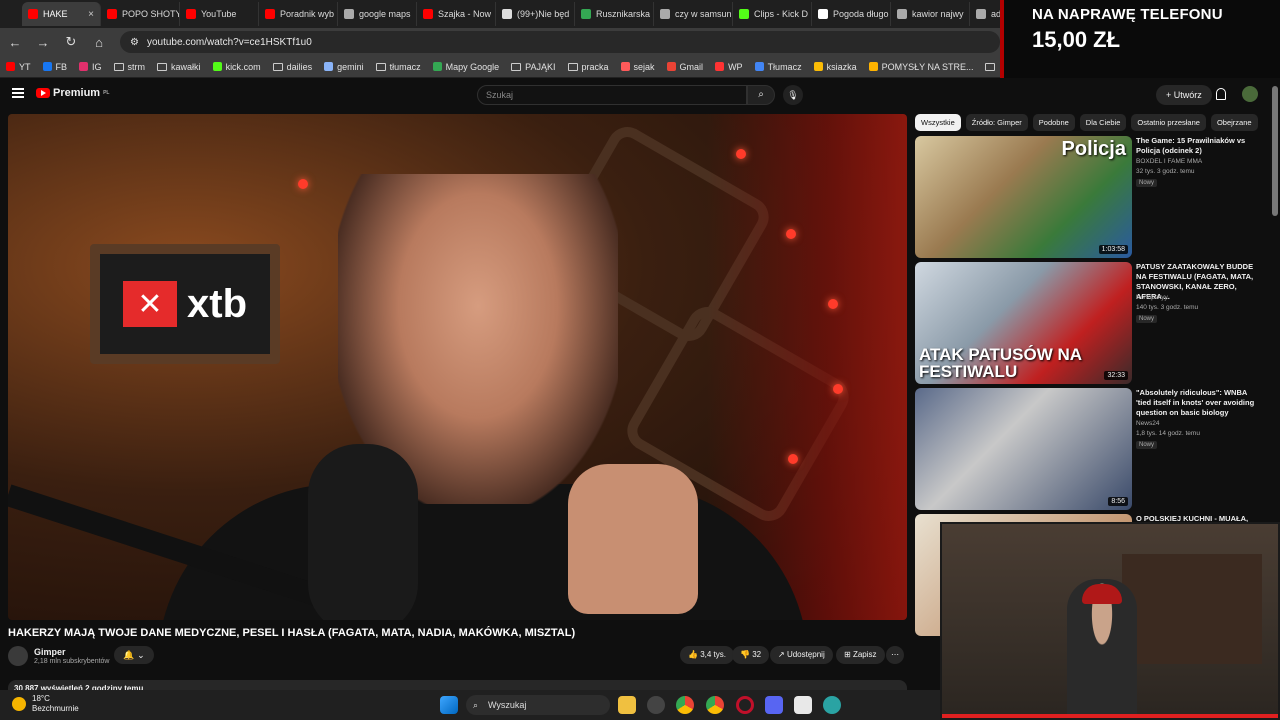 The image size is (1280, 720). Describe the element at coordinates (18, 656) in the screenshot. I see `channel-avatar` at that location.